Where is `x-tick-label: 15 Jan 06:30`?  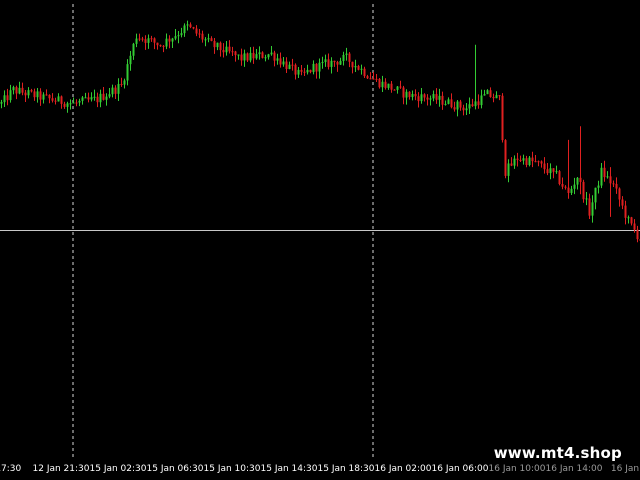
x-tick-label: 15 Jan 06:30 is located at coordinates (175, 469).